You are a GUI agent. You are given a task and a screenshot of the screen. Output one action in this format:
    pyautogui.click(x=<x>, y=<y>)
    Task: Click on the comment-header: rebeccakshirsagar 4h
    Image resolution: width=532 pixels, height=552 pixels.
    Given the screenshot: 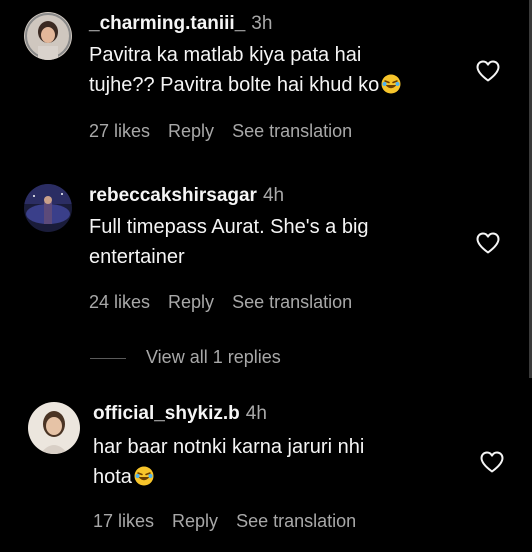 What is the action you would take?
    pyautogui.click(x=186, y=196)
    